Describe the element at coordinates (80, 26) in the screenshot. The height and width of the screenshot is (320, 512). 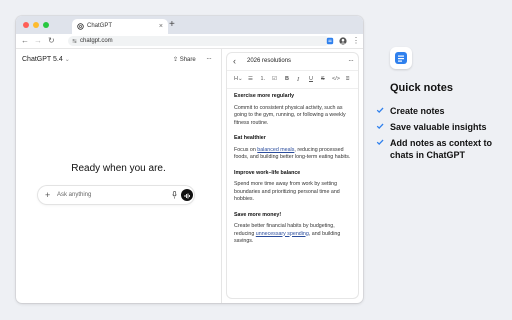
I see `chatgpt-favicon-icon` at that location.